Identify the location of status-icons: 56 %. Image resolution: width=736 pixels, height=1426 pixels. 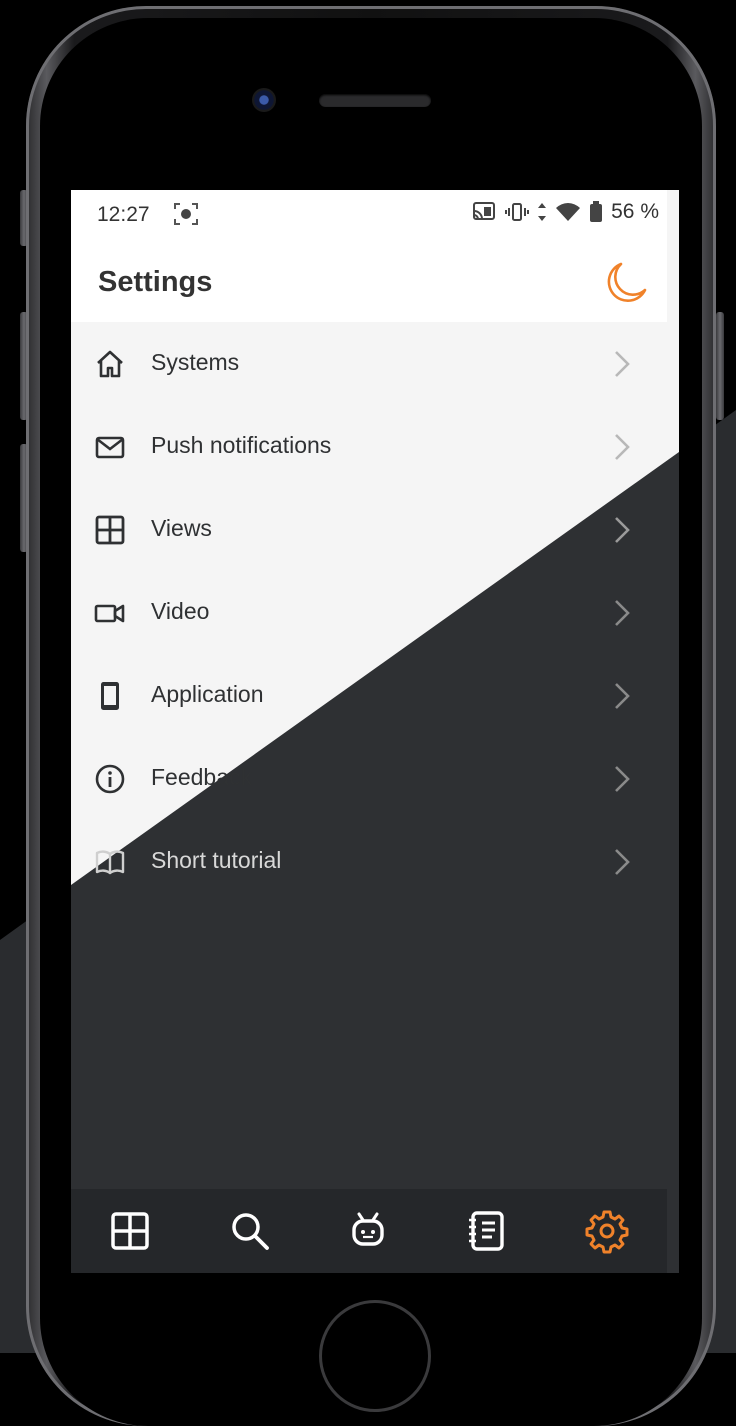
(565, 212).